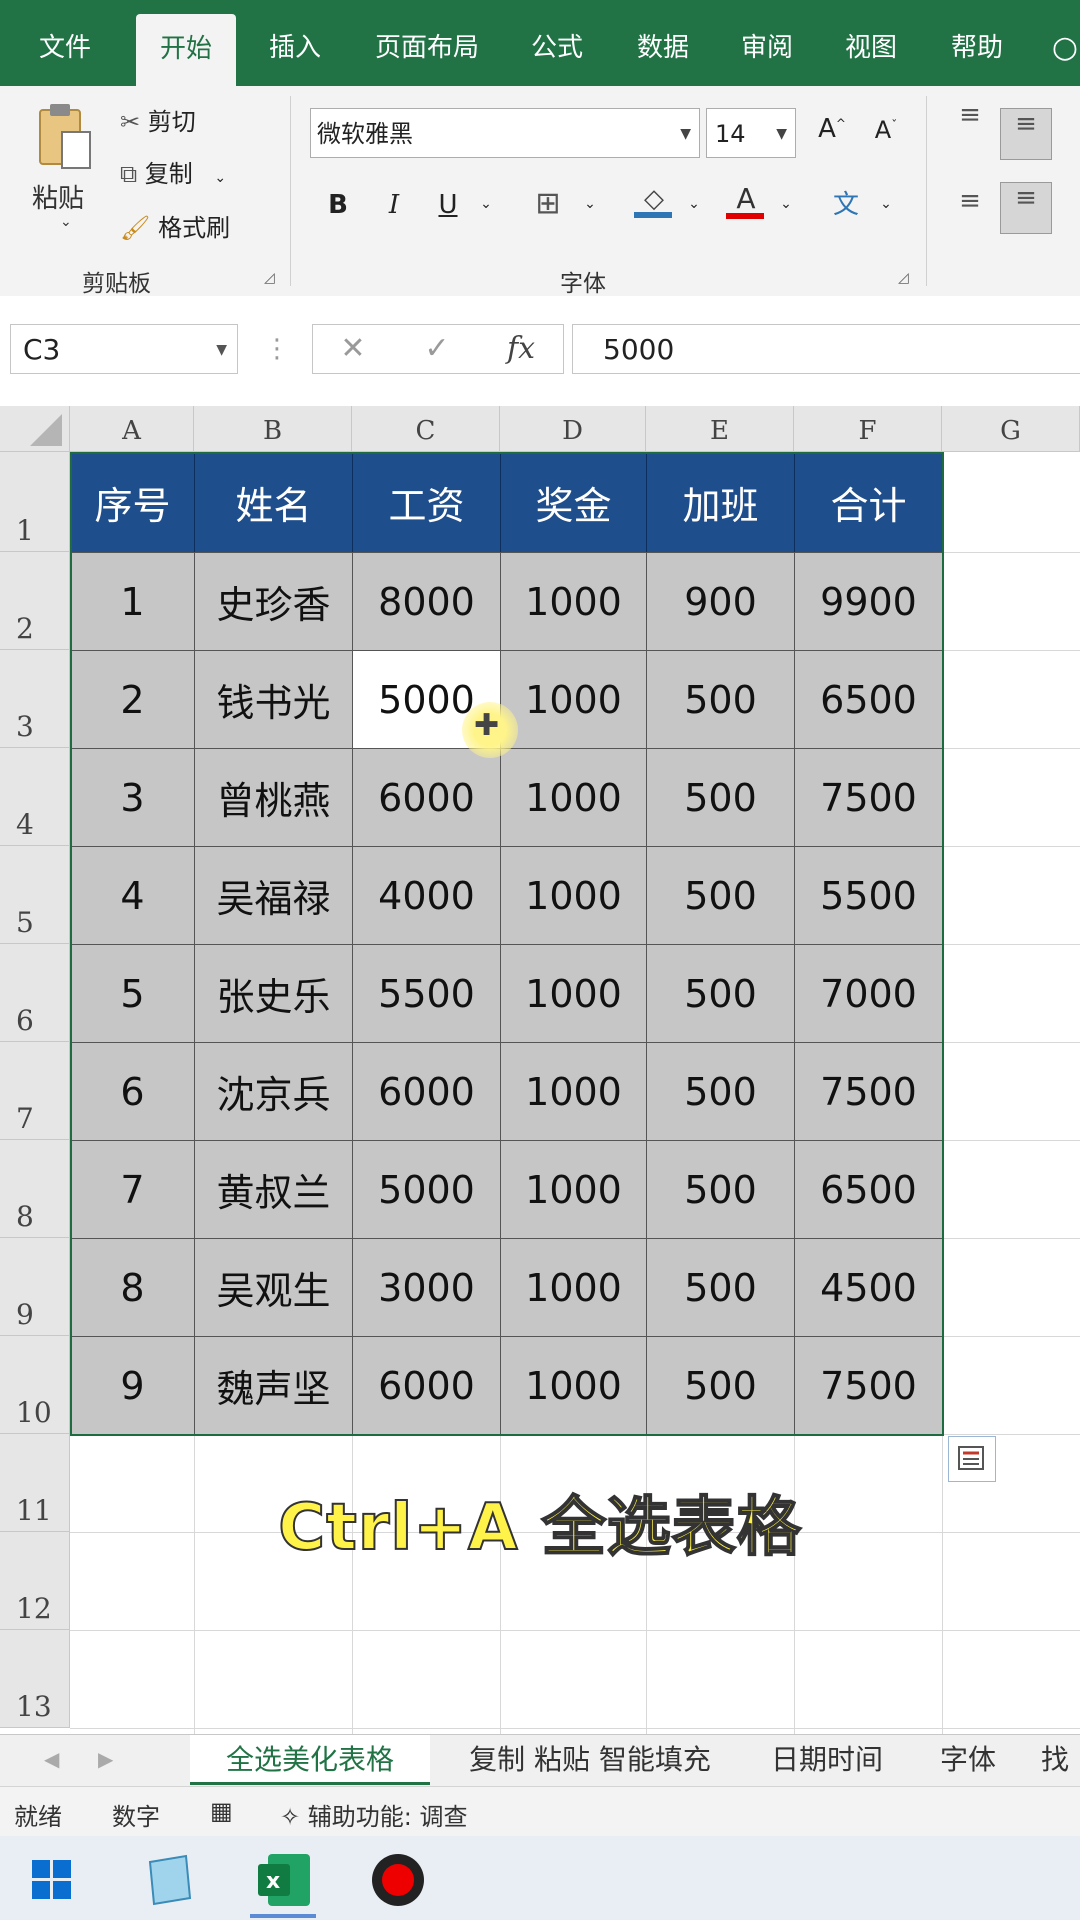  What do you see at coordinates (373, 1814) in the screenshot?
I see `accessibility-button: ✧ 辅助功能: 调查` at bounding box center [373, 1814].